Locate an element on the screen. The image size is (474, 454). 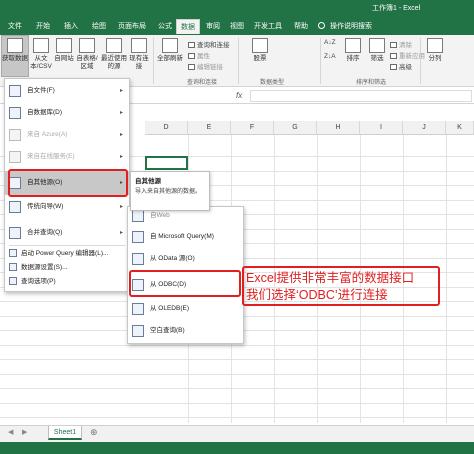
sheet-tab-bar: ◀ ▶ Sheet1 ⊕ is located at coordinates (237, 433).